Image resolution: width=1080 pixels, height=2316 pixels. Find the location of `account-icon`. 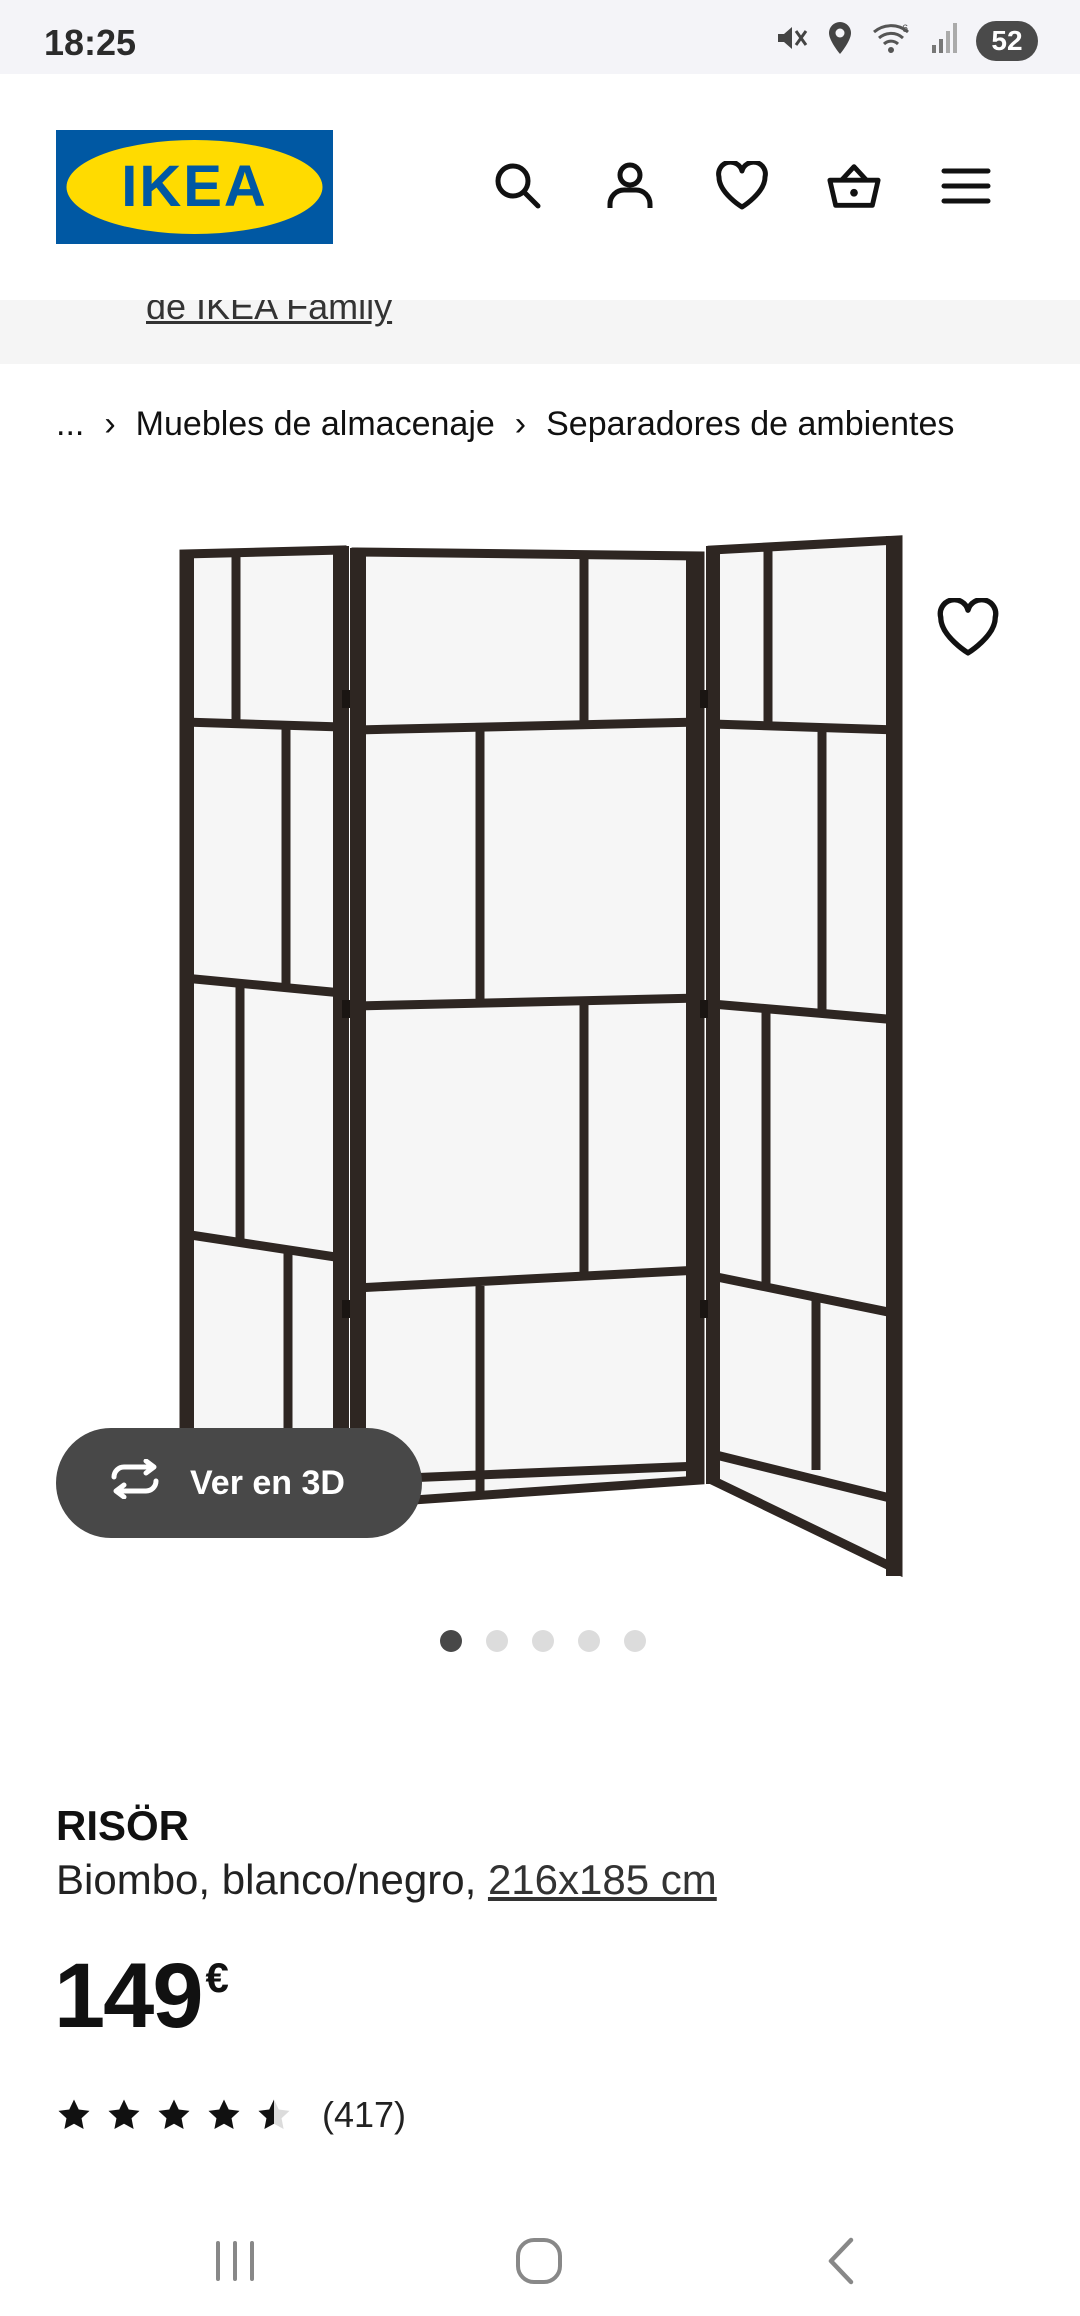

account-icon is located at coordinates (630, 186).